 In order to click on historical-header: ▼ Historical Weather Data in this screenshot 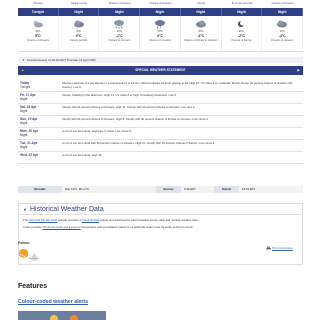, I will do `click(160, 209)`.